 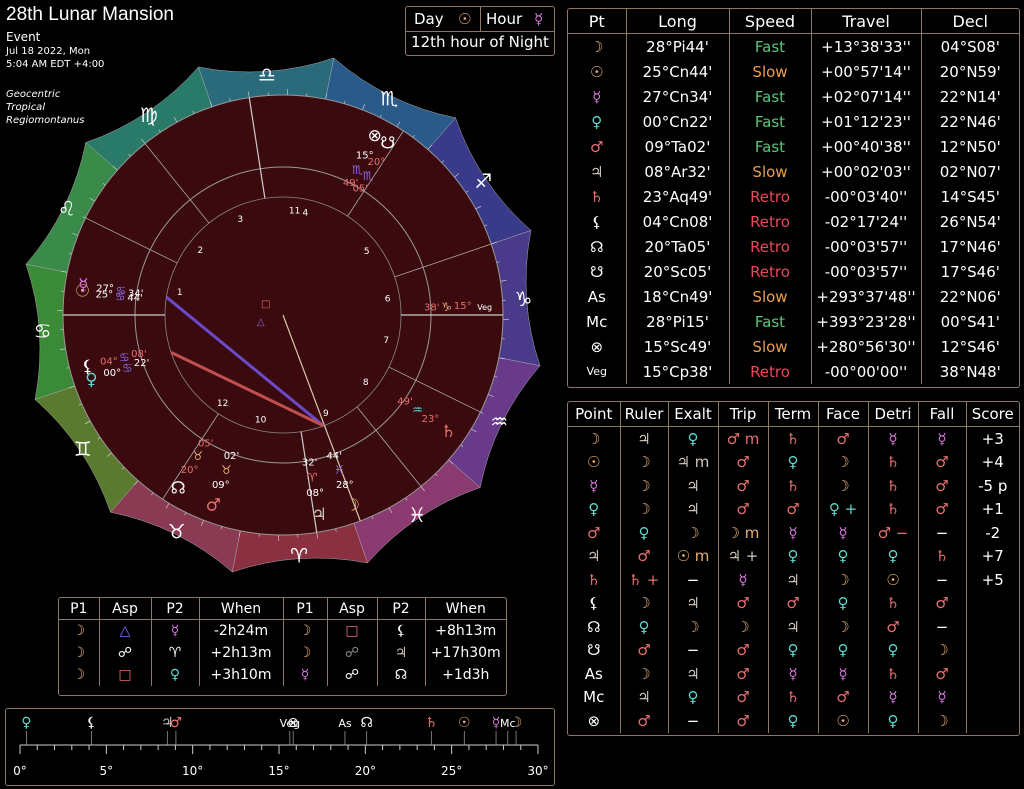 What do you see at coordinates (793, 674) in the screenshot?
I see `table-row: As☽♃♂☿☿♄♂` at bounding box center [793, 674].